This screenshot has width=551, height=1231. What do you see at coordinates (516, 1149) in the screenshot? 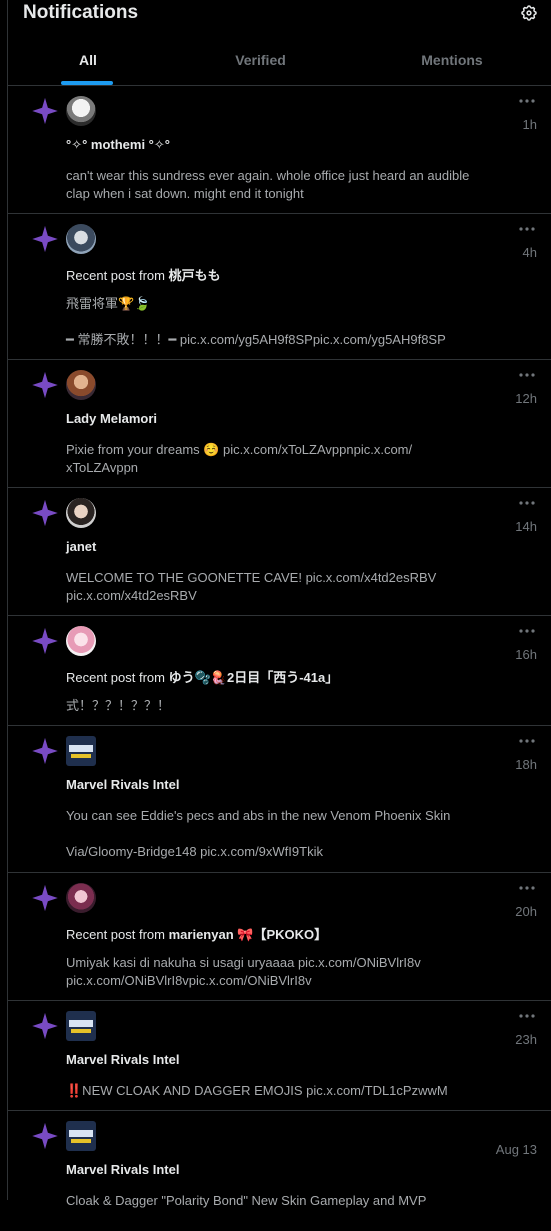
I see `notification-time: Aug 13` at bounding box center [516, 1149].